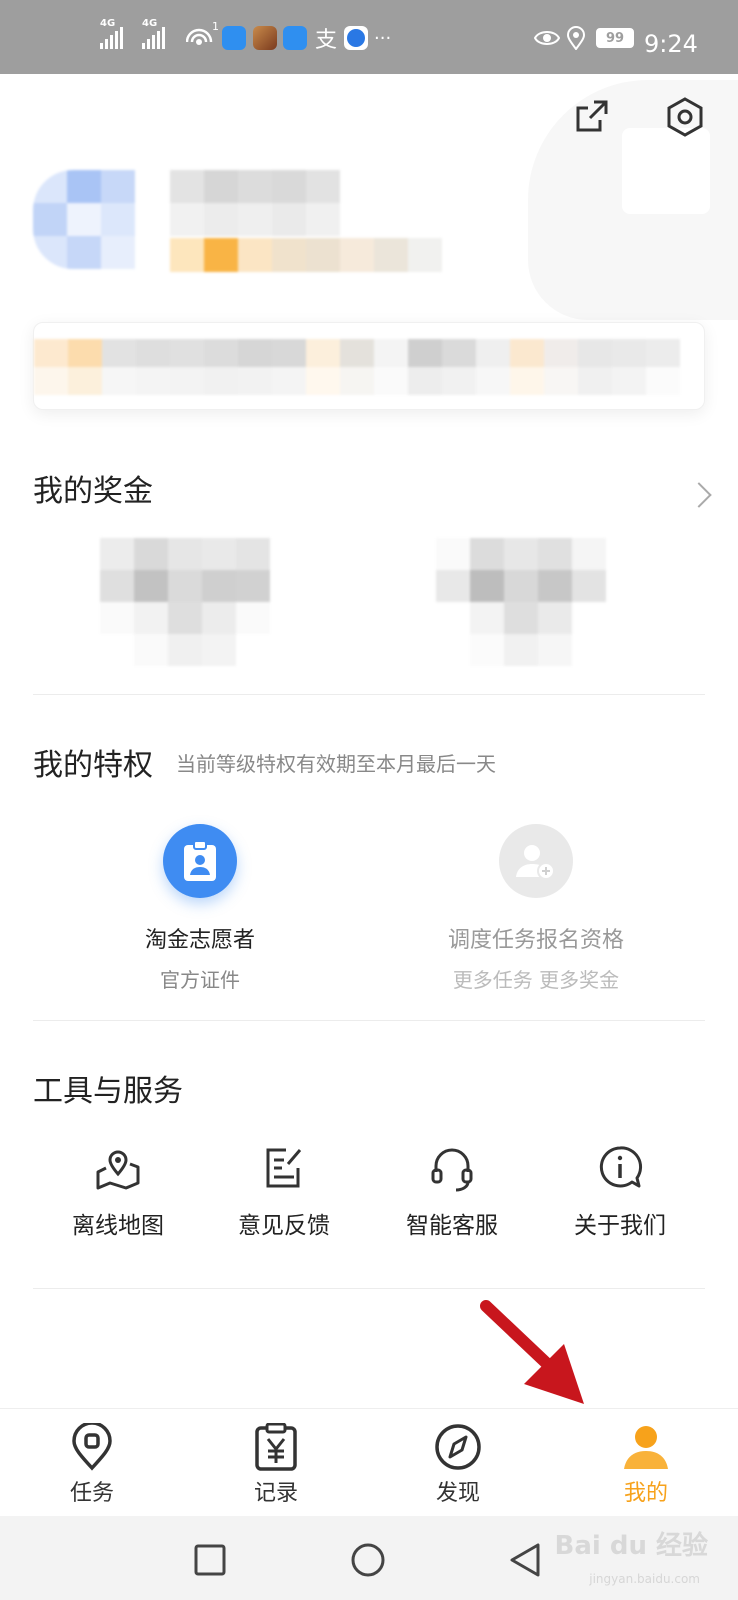 The height and width of the screenshot is (1600, 738). I want to click on level-badge-blurred, so click(306, 255).